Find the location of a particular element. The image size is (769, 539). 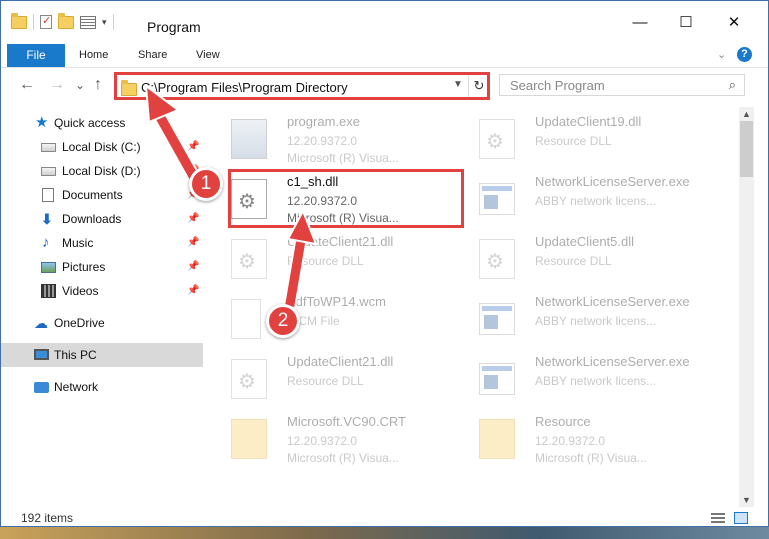

sidebar-item-label: Music is located at coordinates (78, 243).